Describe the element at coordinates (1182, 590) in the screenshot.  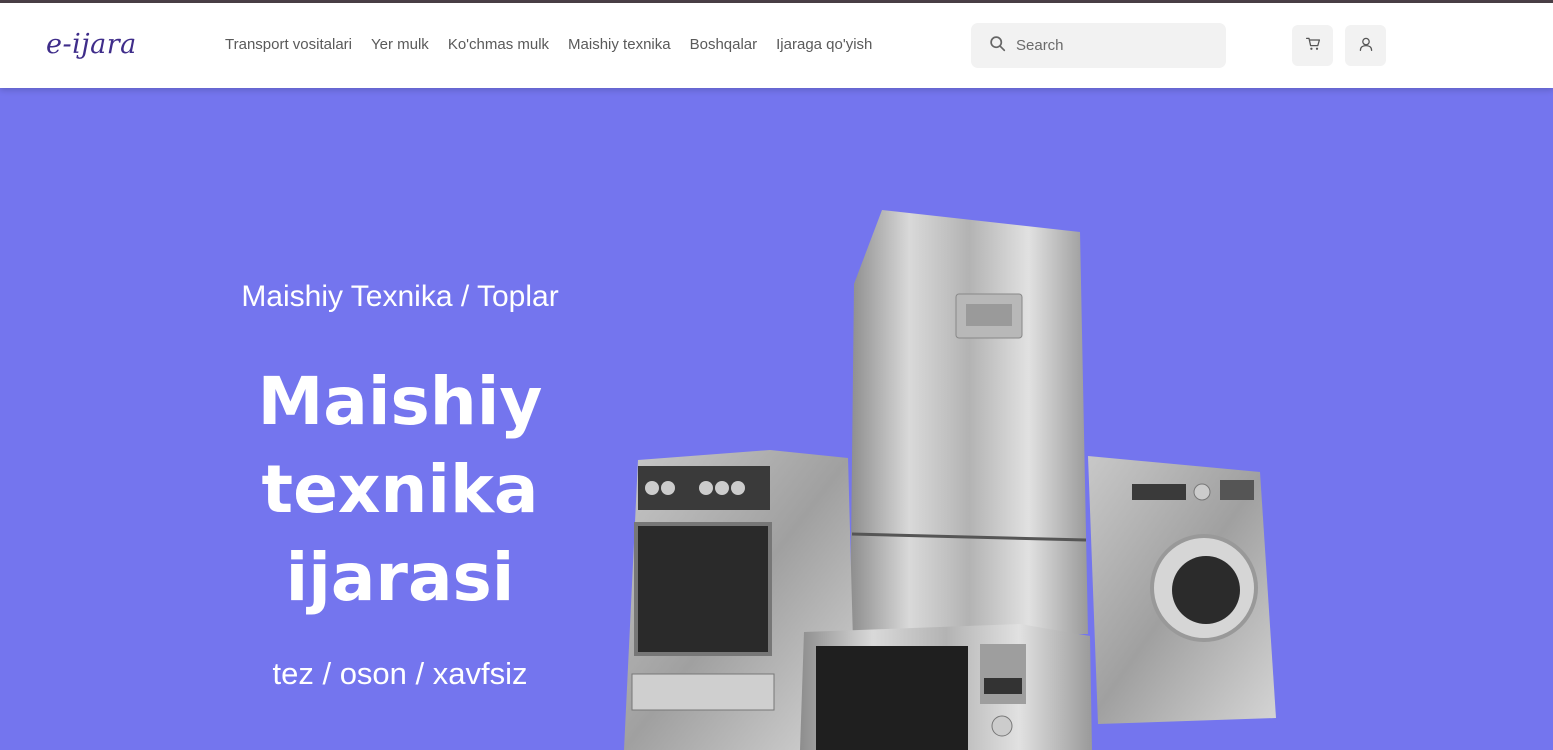
I see `washing-machine-shape` at that location.